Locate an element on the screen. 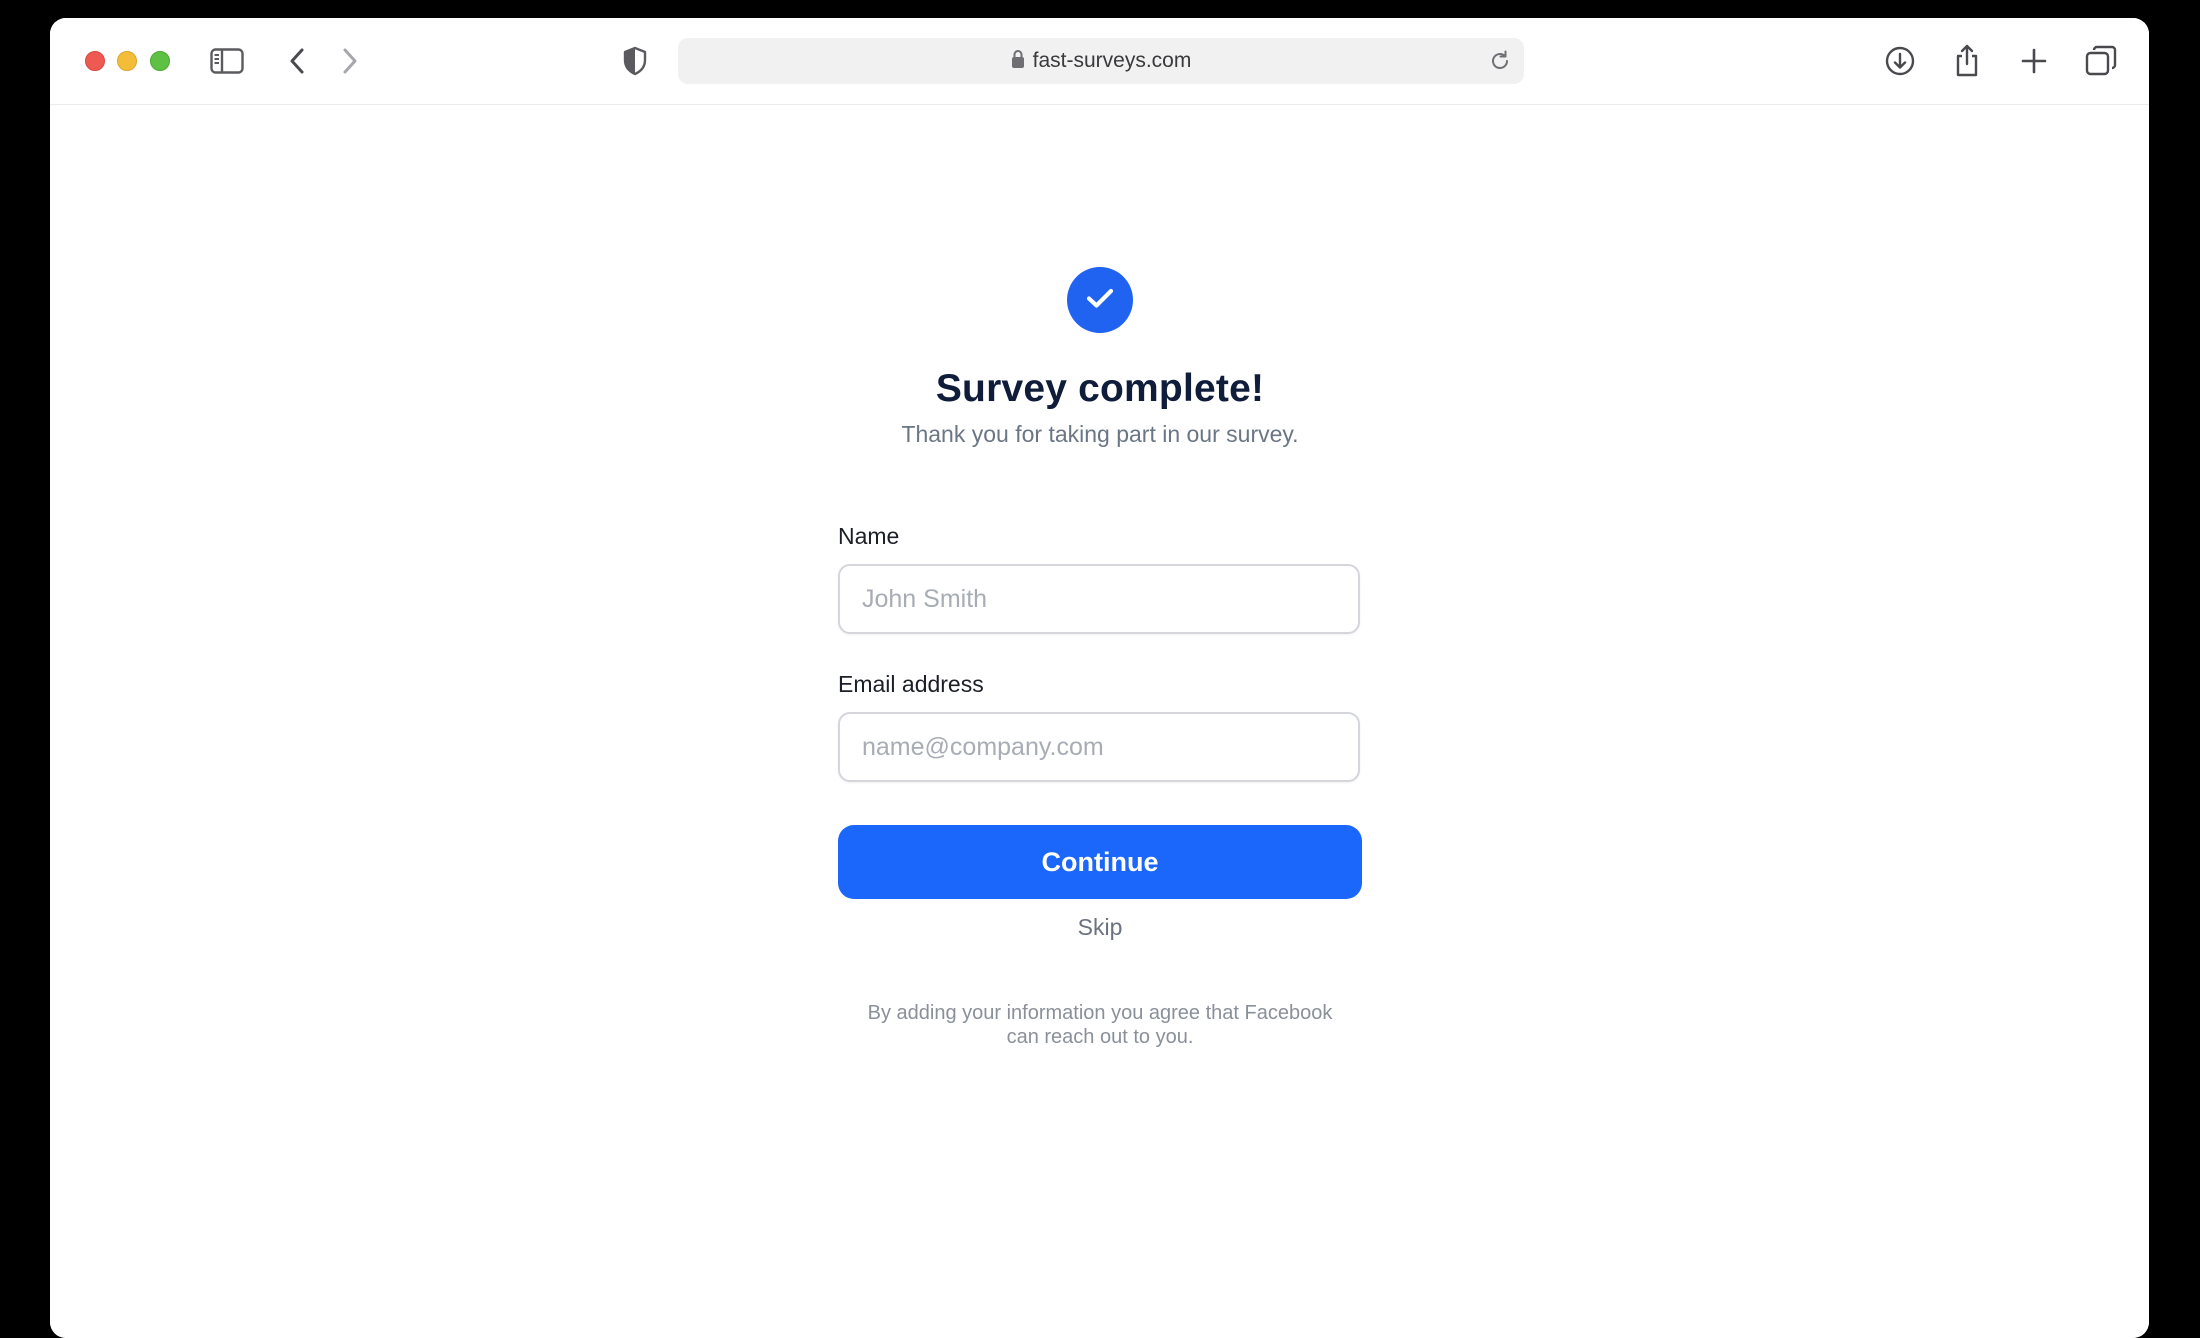  reload-icon is located at coordinates (1500, 61).